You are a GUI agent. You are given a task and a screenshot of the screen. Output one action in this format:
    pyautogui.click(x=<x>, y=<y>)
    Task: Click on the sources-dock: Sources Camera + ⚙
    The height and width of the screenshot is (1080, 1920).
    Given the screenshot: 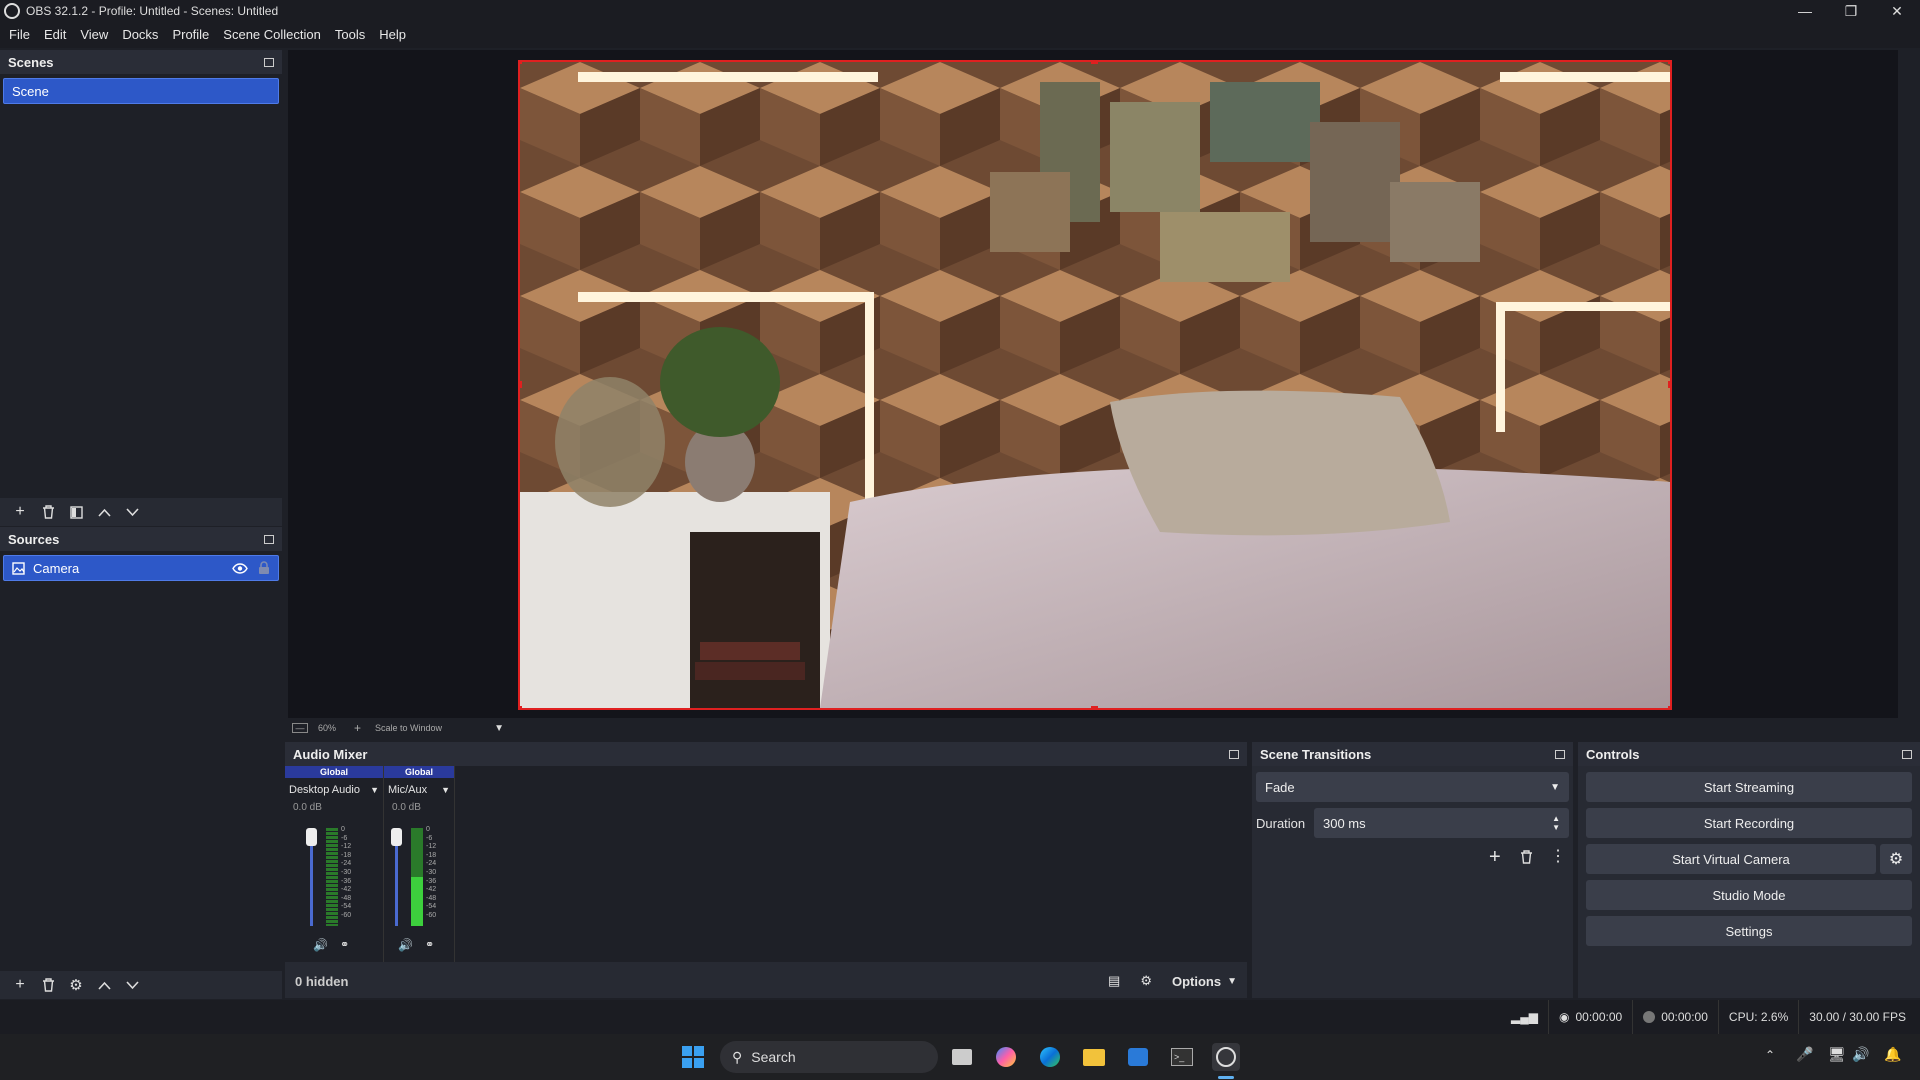 What is the action you would take?
    pyautogui.click(x=141, y=763)
    